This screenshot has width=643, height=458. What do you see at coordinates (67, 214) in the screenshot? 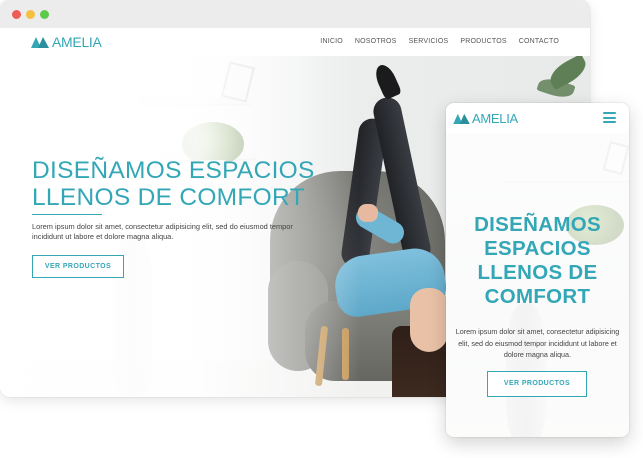
I see `hero-divider` at bounding box center [67, 214].